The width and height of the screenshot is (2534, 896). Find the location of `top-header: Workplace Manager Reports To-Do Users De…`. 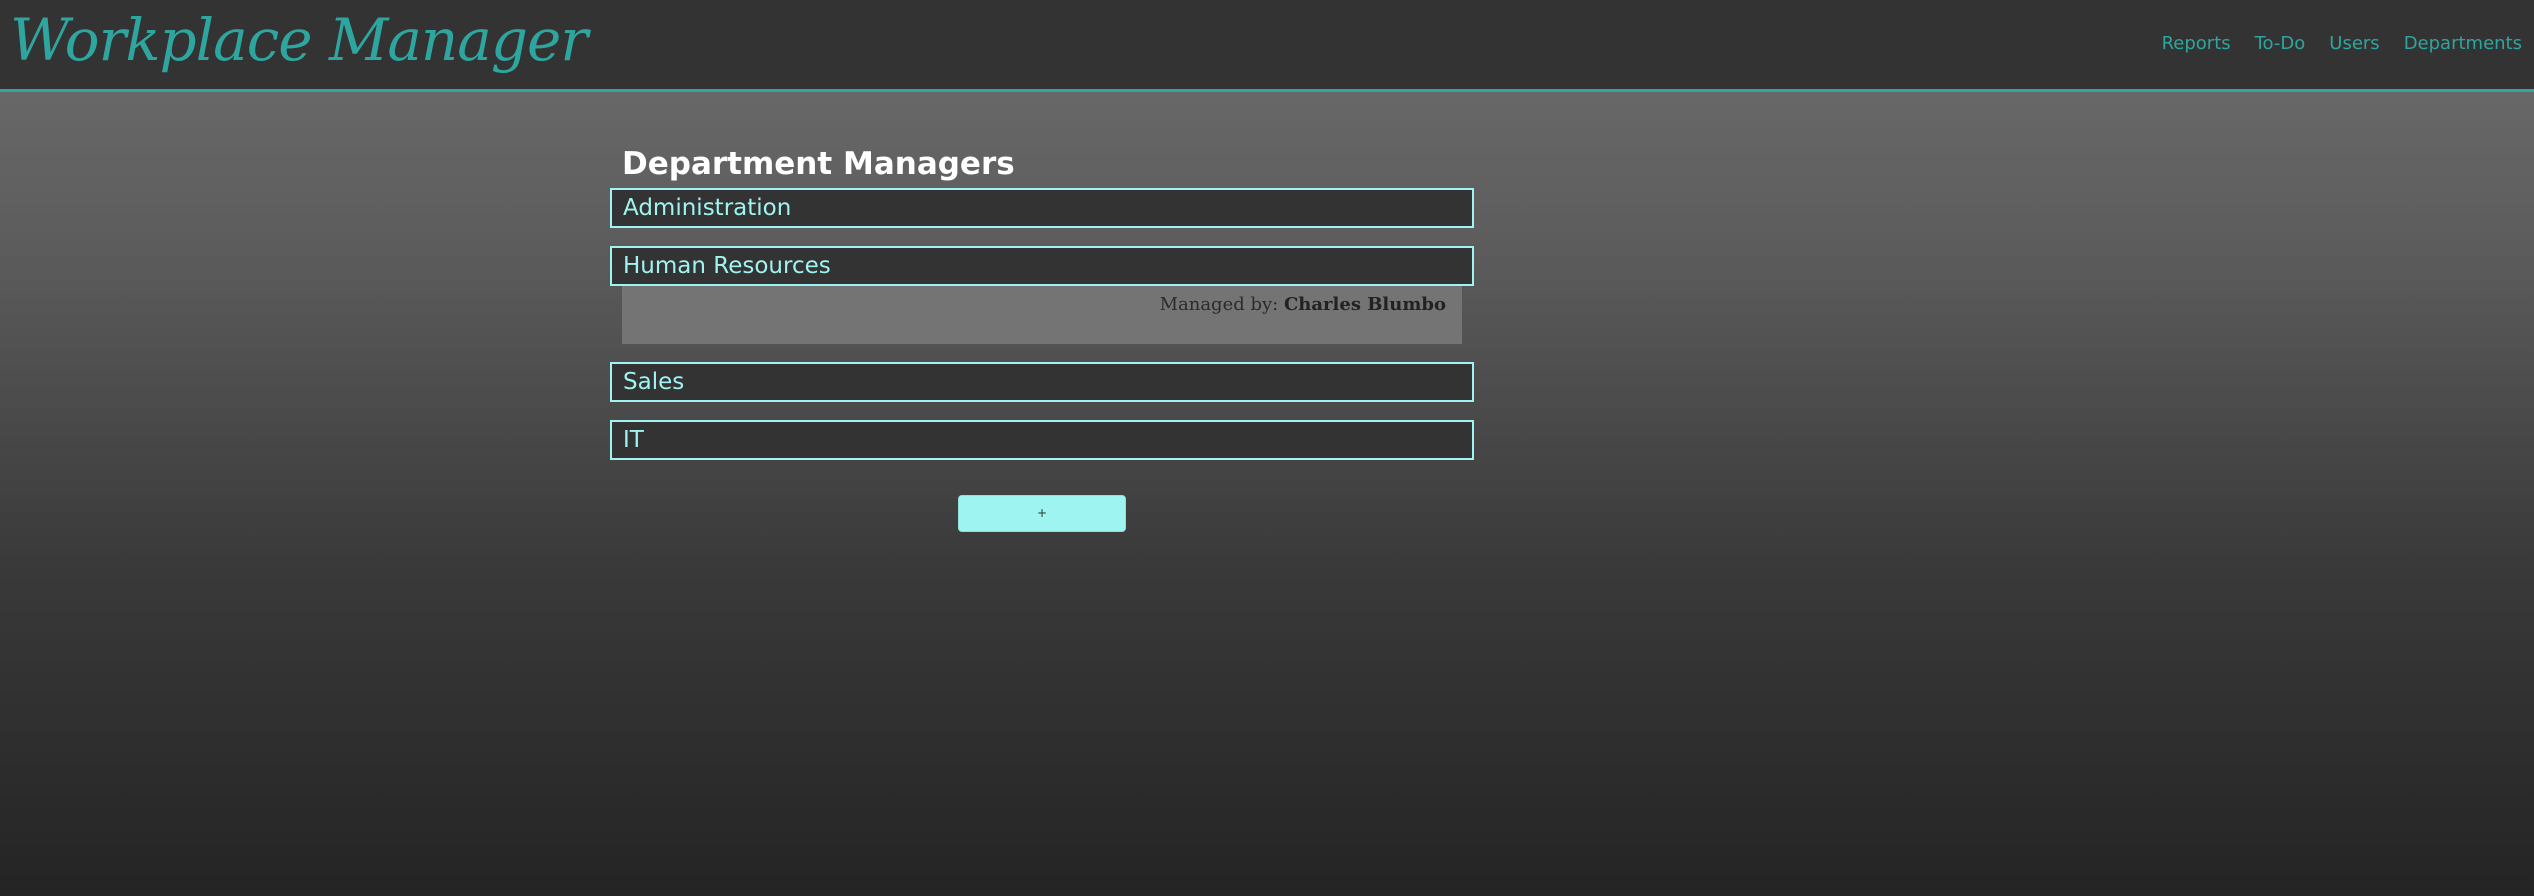

top-header: Workplace Manager Reports To-Do Users De… is located at coordinates (1267, 46).